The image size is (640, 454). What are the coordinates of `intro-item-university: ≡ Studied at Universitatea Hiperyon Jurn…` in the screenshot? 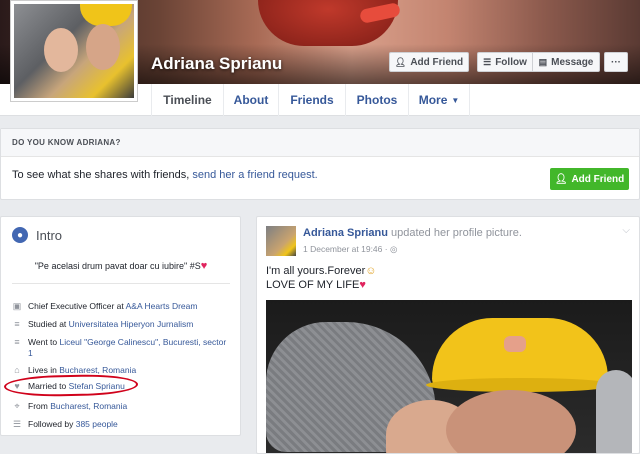 It's located at (122, 324).